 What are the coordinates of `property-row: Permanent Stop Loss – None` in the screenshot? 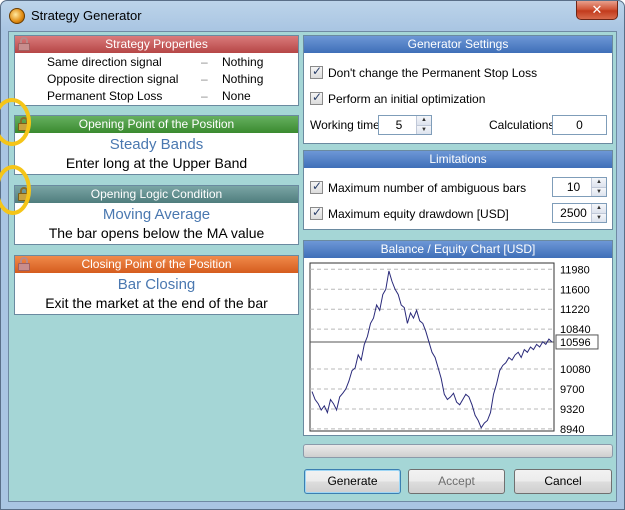 It's located at (156, 95).